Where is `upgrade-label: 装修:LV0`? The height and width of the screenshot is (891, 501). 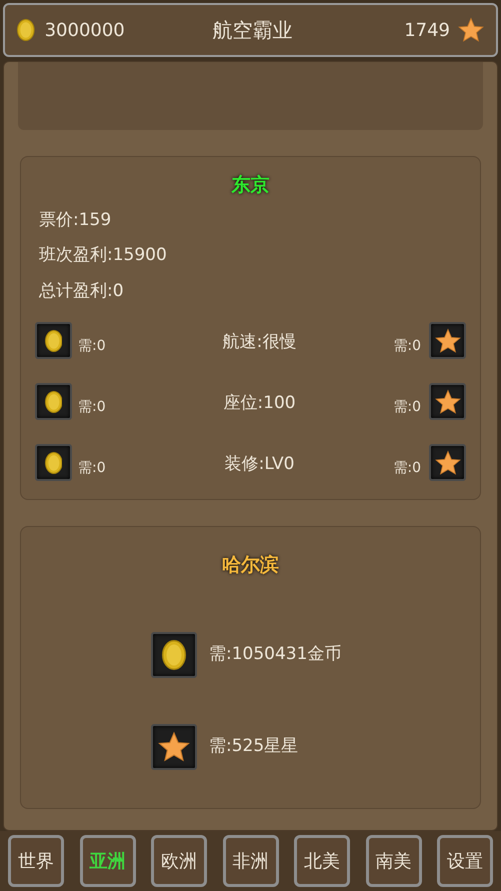
upgrade-label: 装修:LV0 is located at coordinates (260, 464).